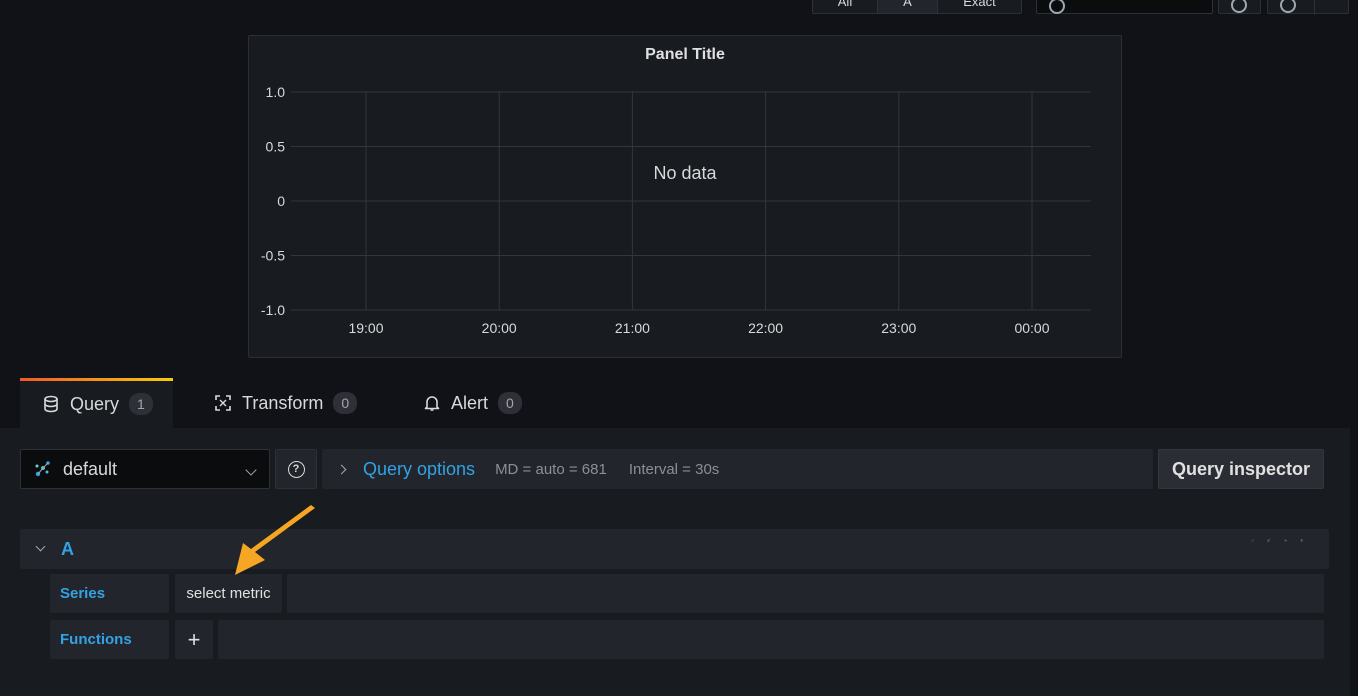 The image size is (1358, 696). Describe the element at coordinates (273, 256) in the screenshot. I see `y-tick-label: -0.5` at that location.